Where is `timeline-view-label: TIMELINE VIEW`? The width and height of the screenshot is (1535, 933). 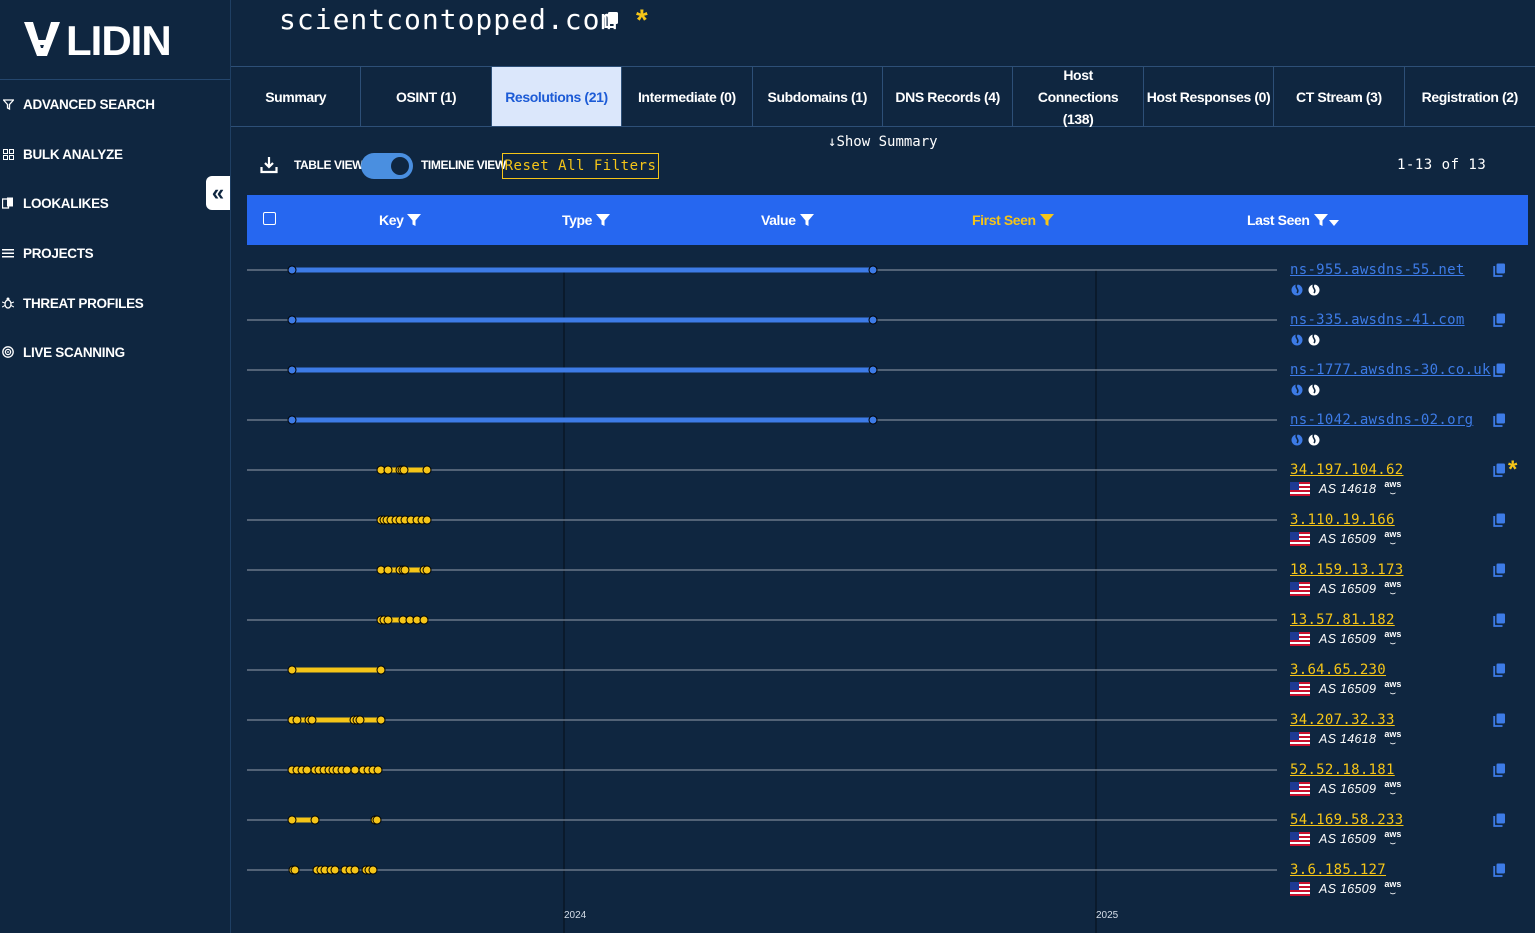
timeline-view-label: TIMELINE VIEW is located at coordinates (463, 165).